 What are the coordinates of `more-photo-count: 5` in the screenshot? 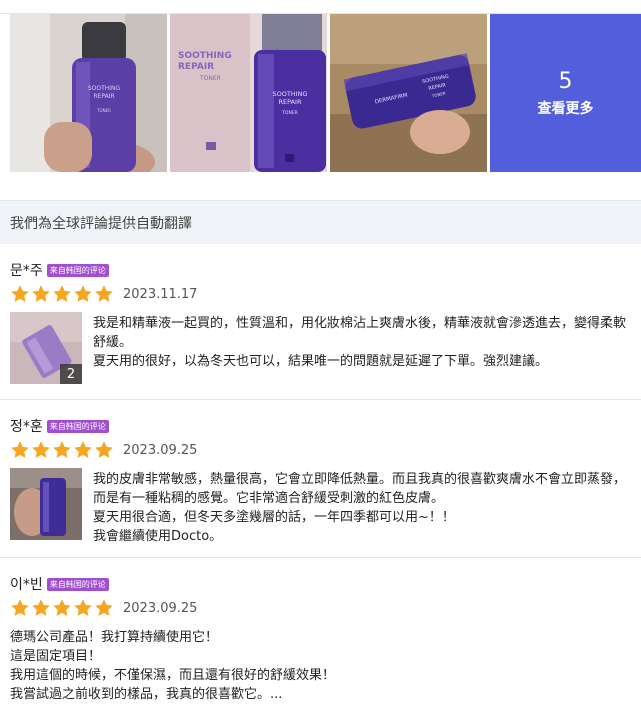 It's located at (565, 81).